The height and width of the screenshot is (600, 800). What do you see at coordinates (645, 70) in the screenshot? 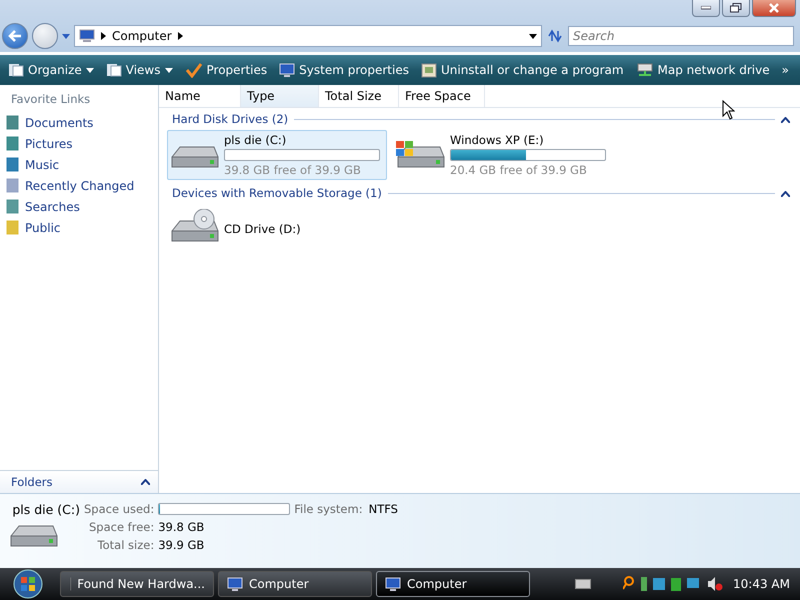
I see `network-drive-icon` at bounding box center [645, 70].